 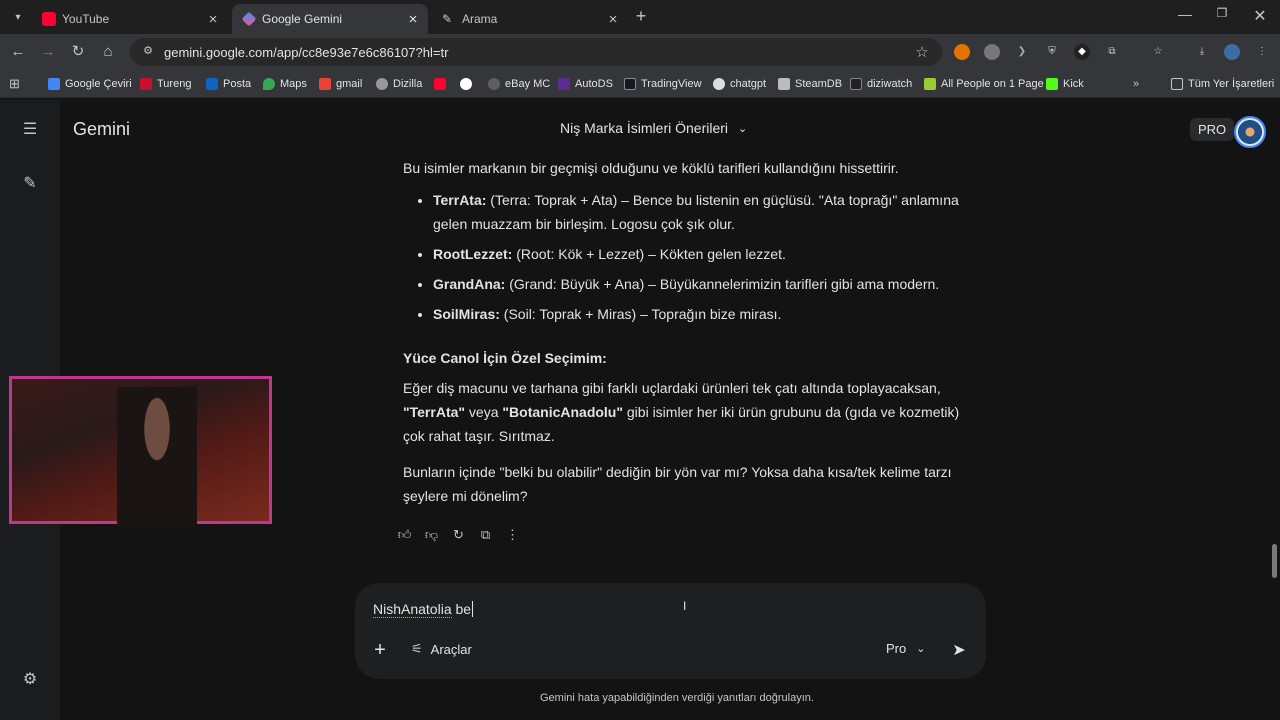 What do you see at coordinates (1260, 16) in the screenshot?
I see `window-close-icon: ✕` at bounding box center [1260, 16].